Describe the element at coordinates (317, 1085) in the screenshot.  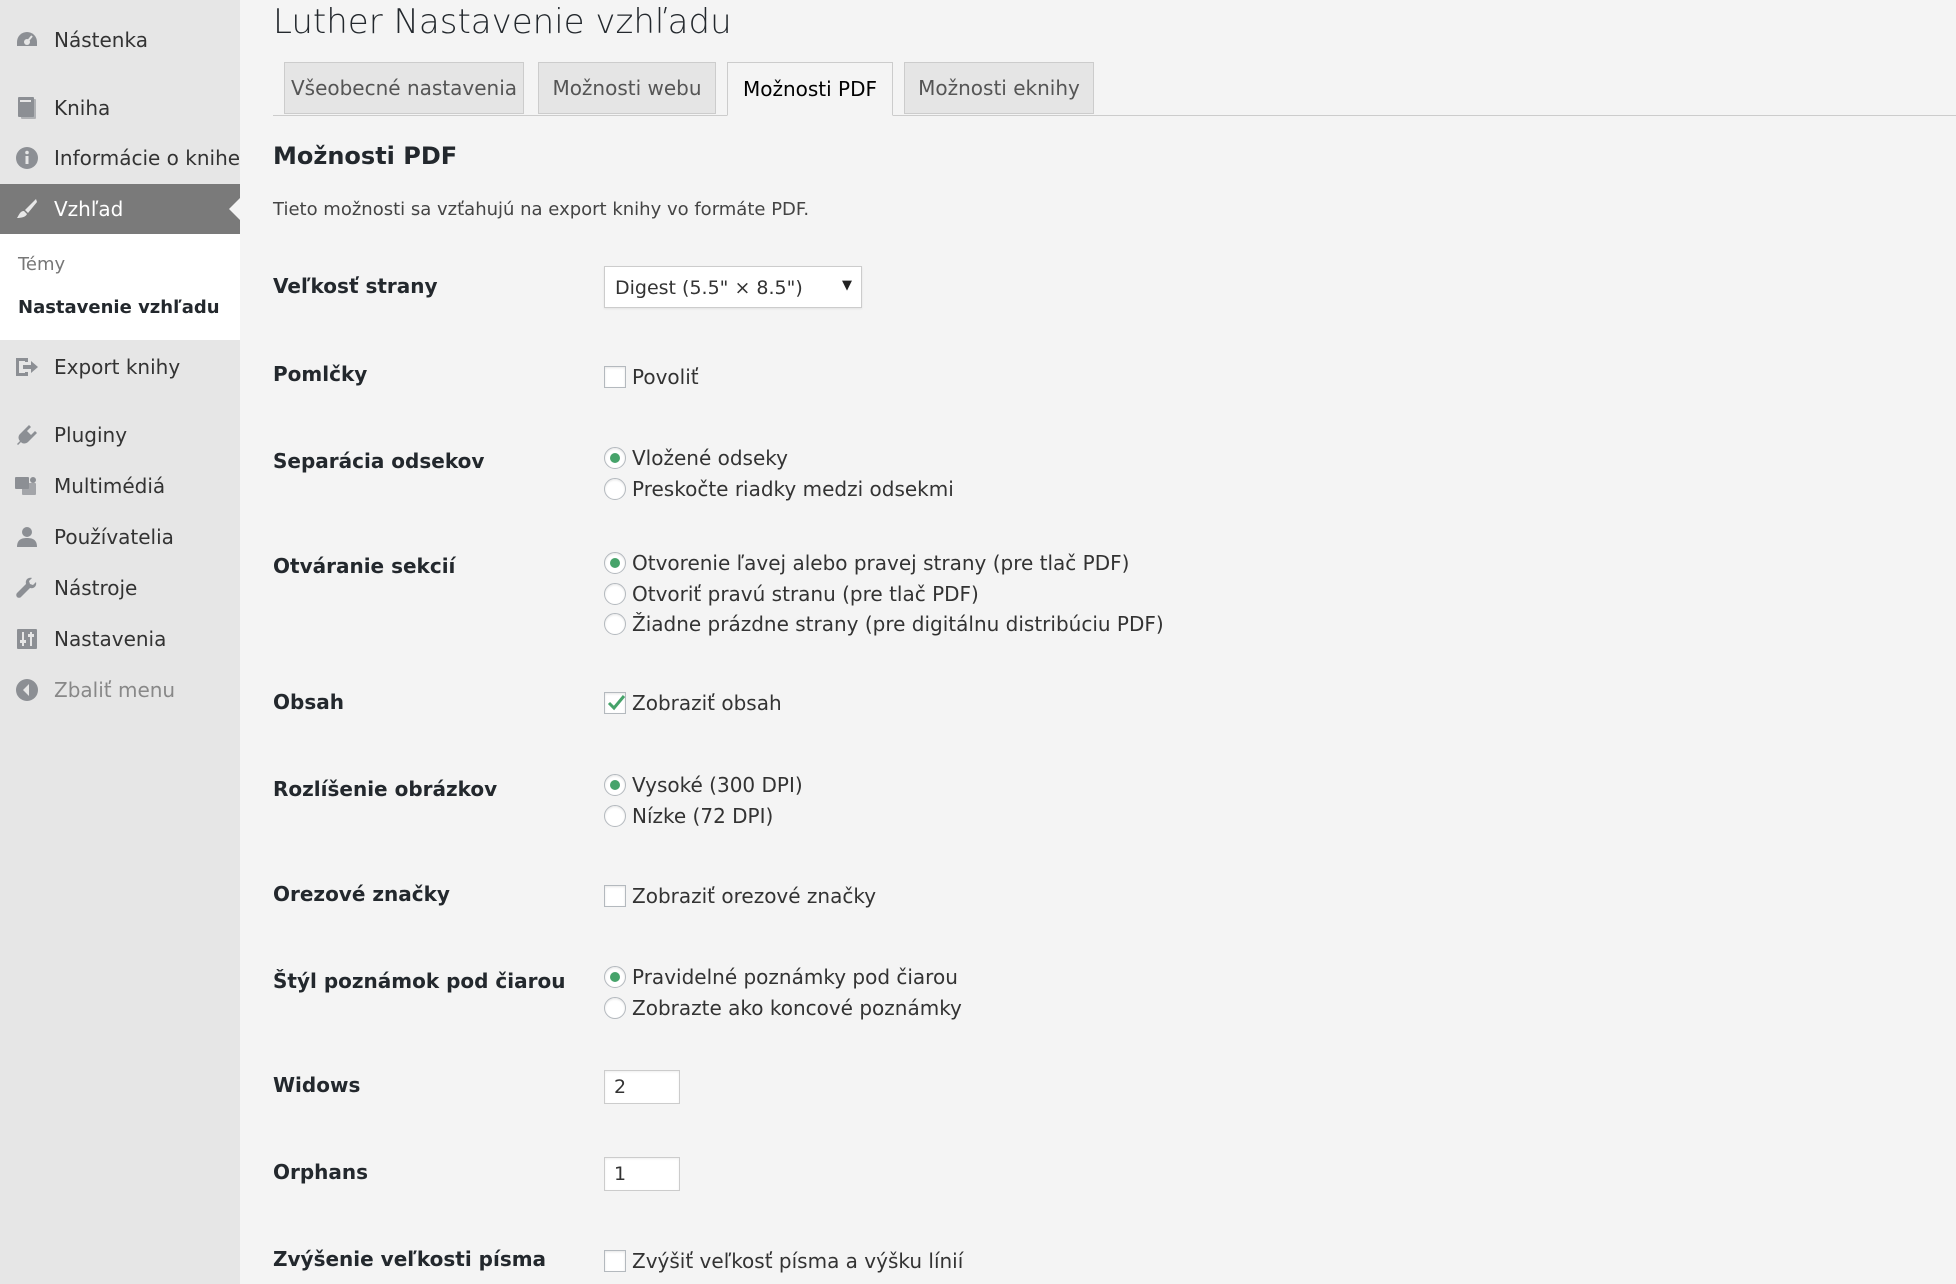
I see `widows-label: Widows` at that location.